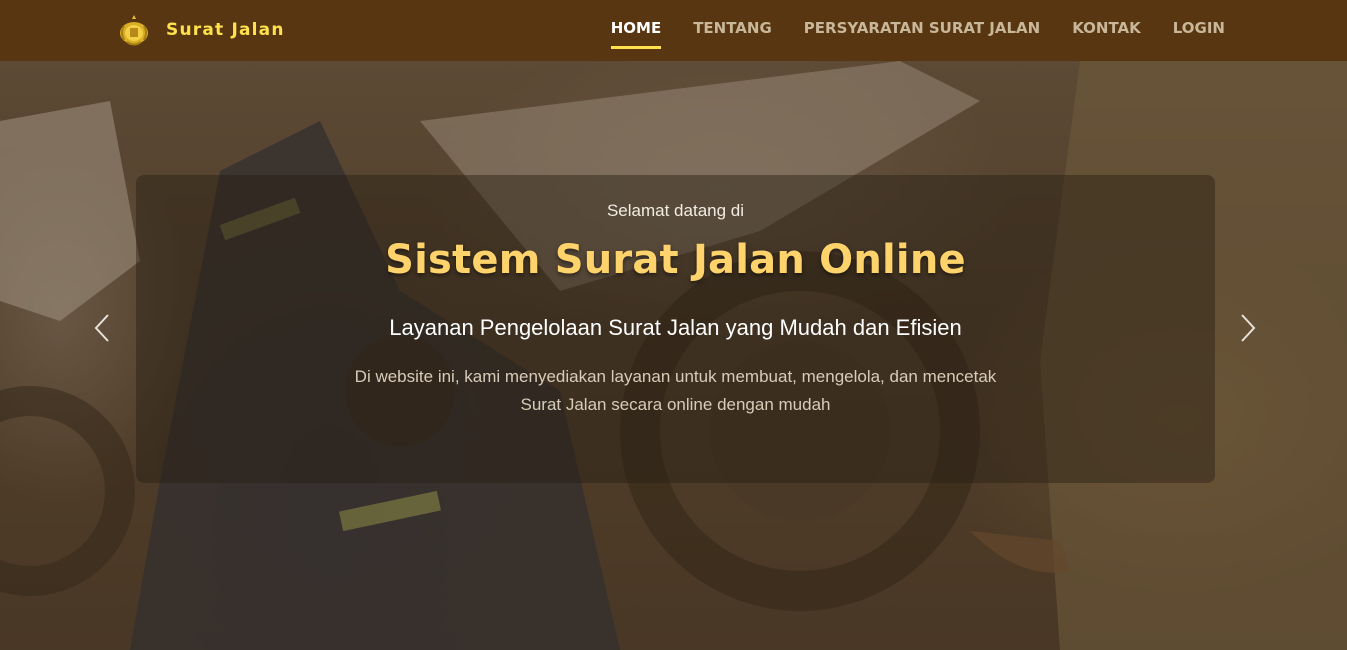 The image size is (1347, 650). What do you see at coordinates (1199, 30) in the screenshot?
I see `nav-item-login: LOGIN` at bounding box center [1199, 30].